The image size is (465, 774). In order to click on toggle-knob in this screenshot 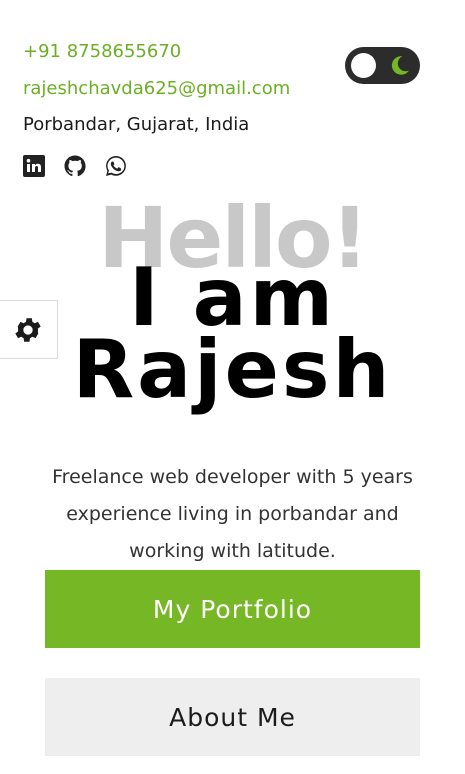, I will do `click(363, 65)`.